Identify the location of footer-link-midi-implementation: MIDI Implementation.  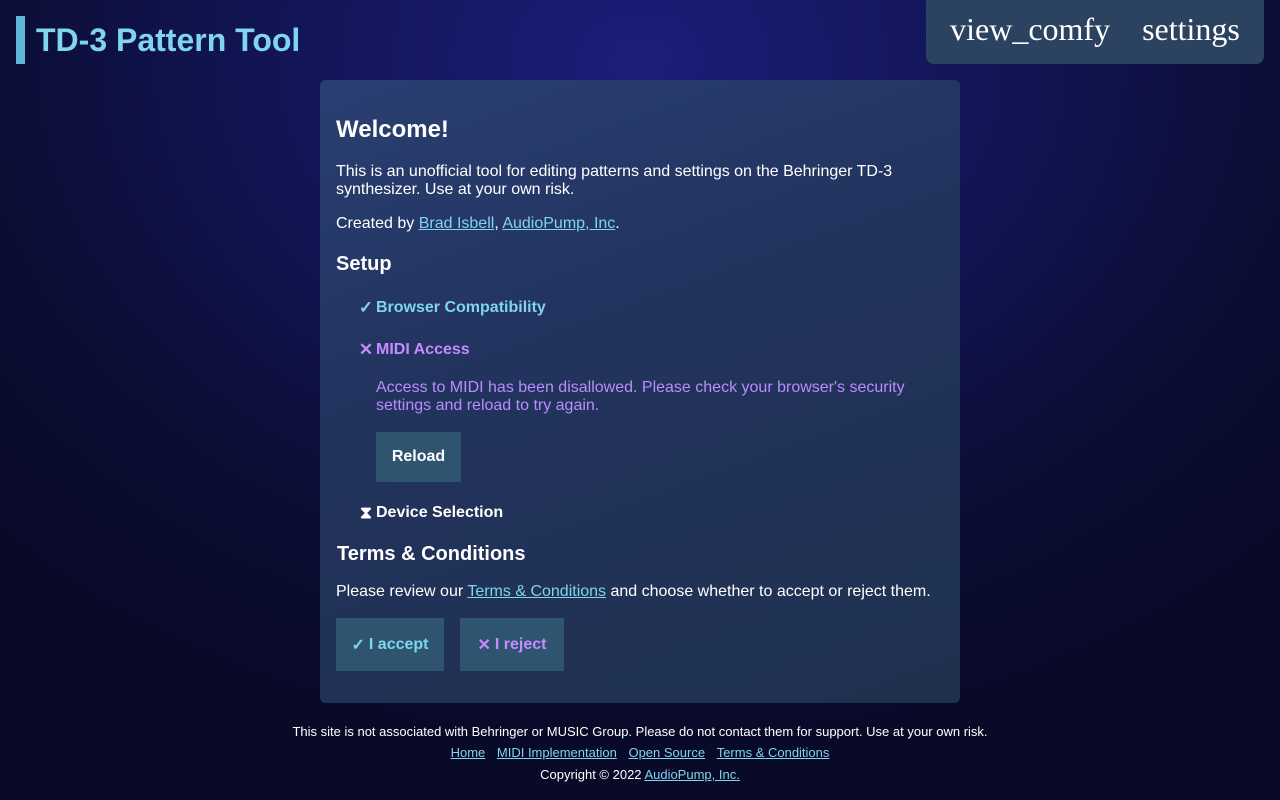
(557, 752).